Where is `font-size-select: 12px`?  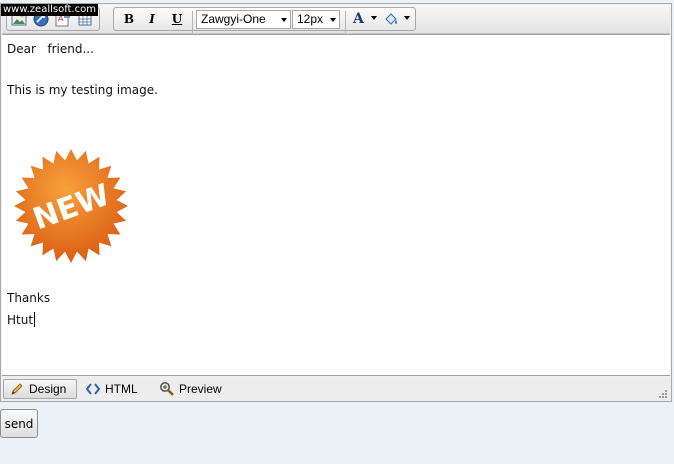
font-size-select: 12px is located at coordinates (316, 19).